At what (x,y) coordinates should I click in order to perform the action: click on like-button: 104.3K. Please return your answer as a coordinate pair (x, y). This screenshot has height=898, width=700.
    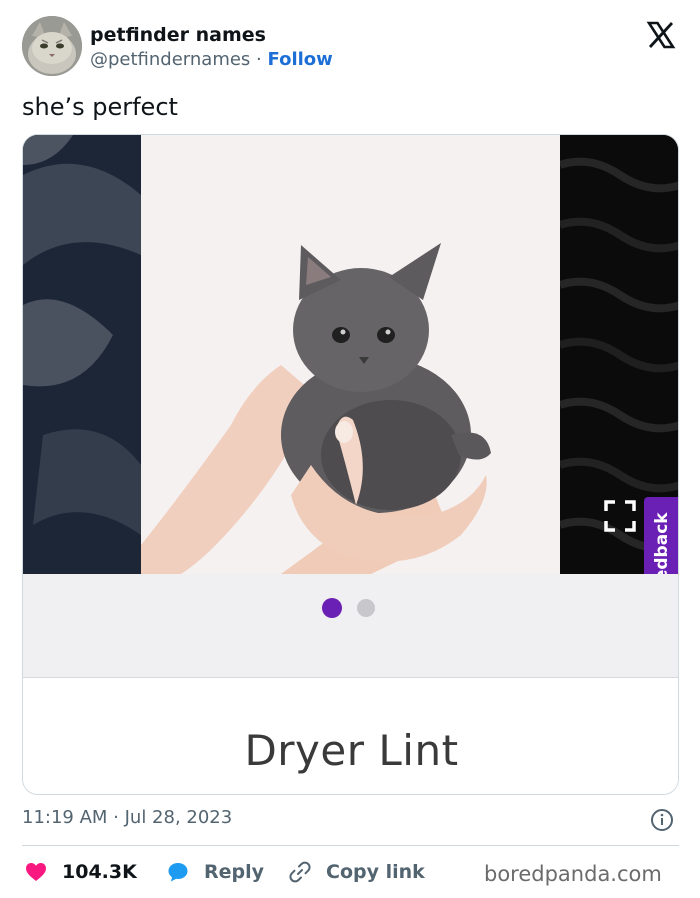
    Looking at the image, I should click on (80, 872).